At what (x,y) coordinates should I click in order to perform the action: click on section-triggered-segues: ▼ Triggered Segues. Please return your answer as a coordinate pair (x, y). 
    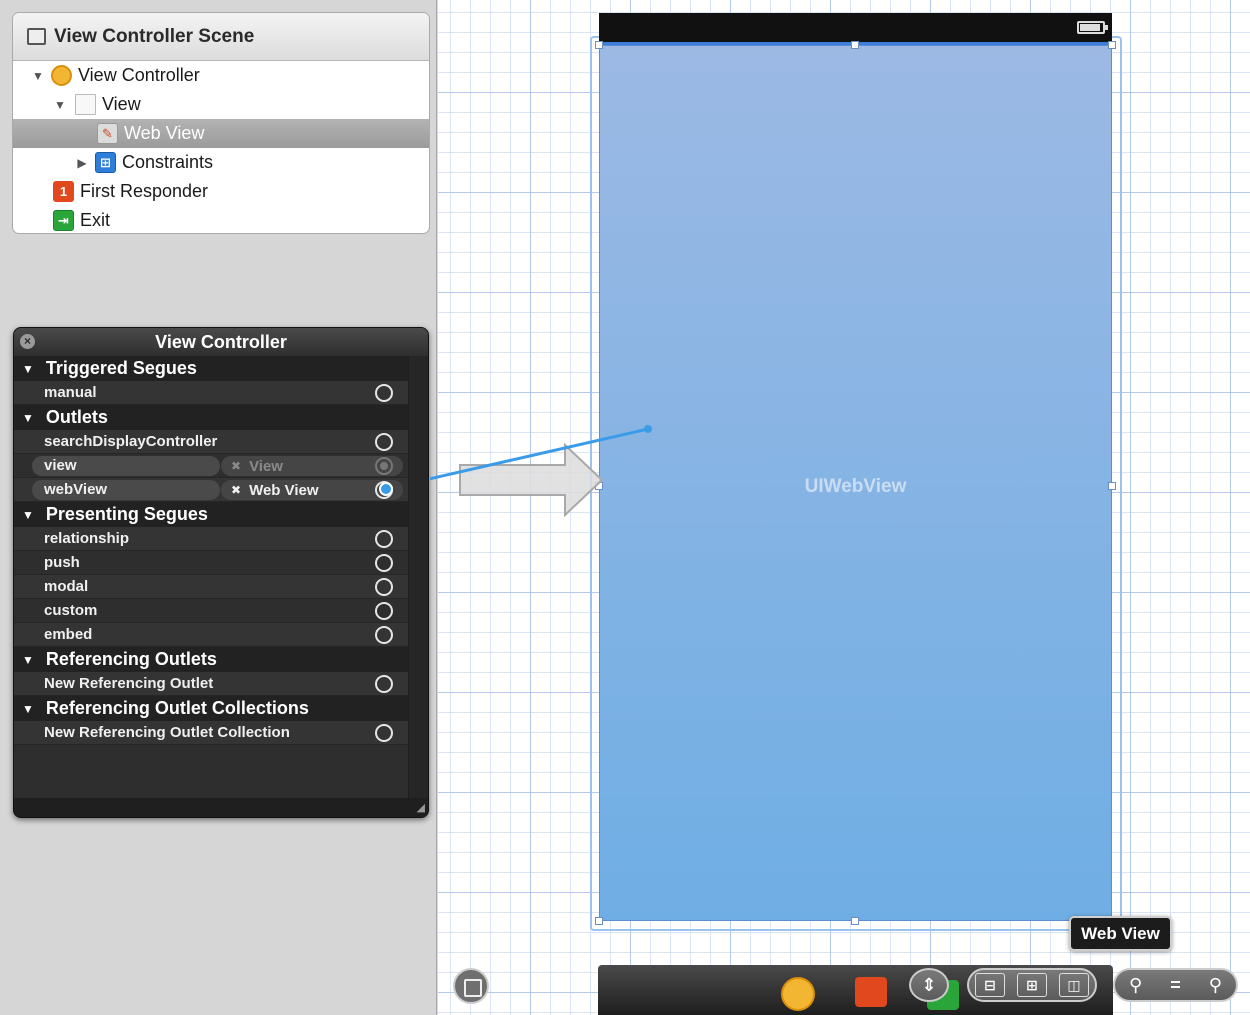
    Looking at the image, I should click on (221, 368).